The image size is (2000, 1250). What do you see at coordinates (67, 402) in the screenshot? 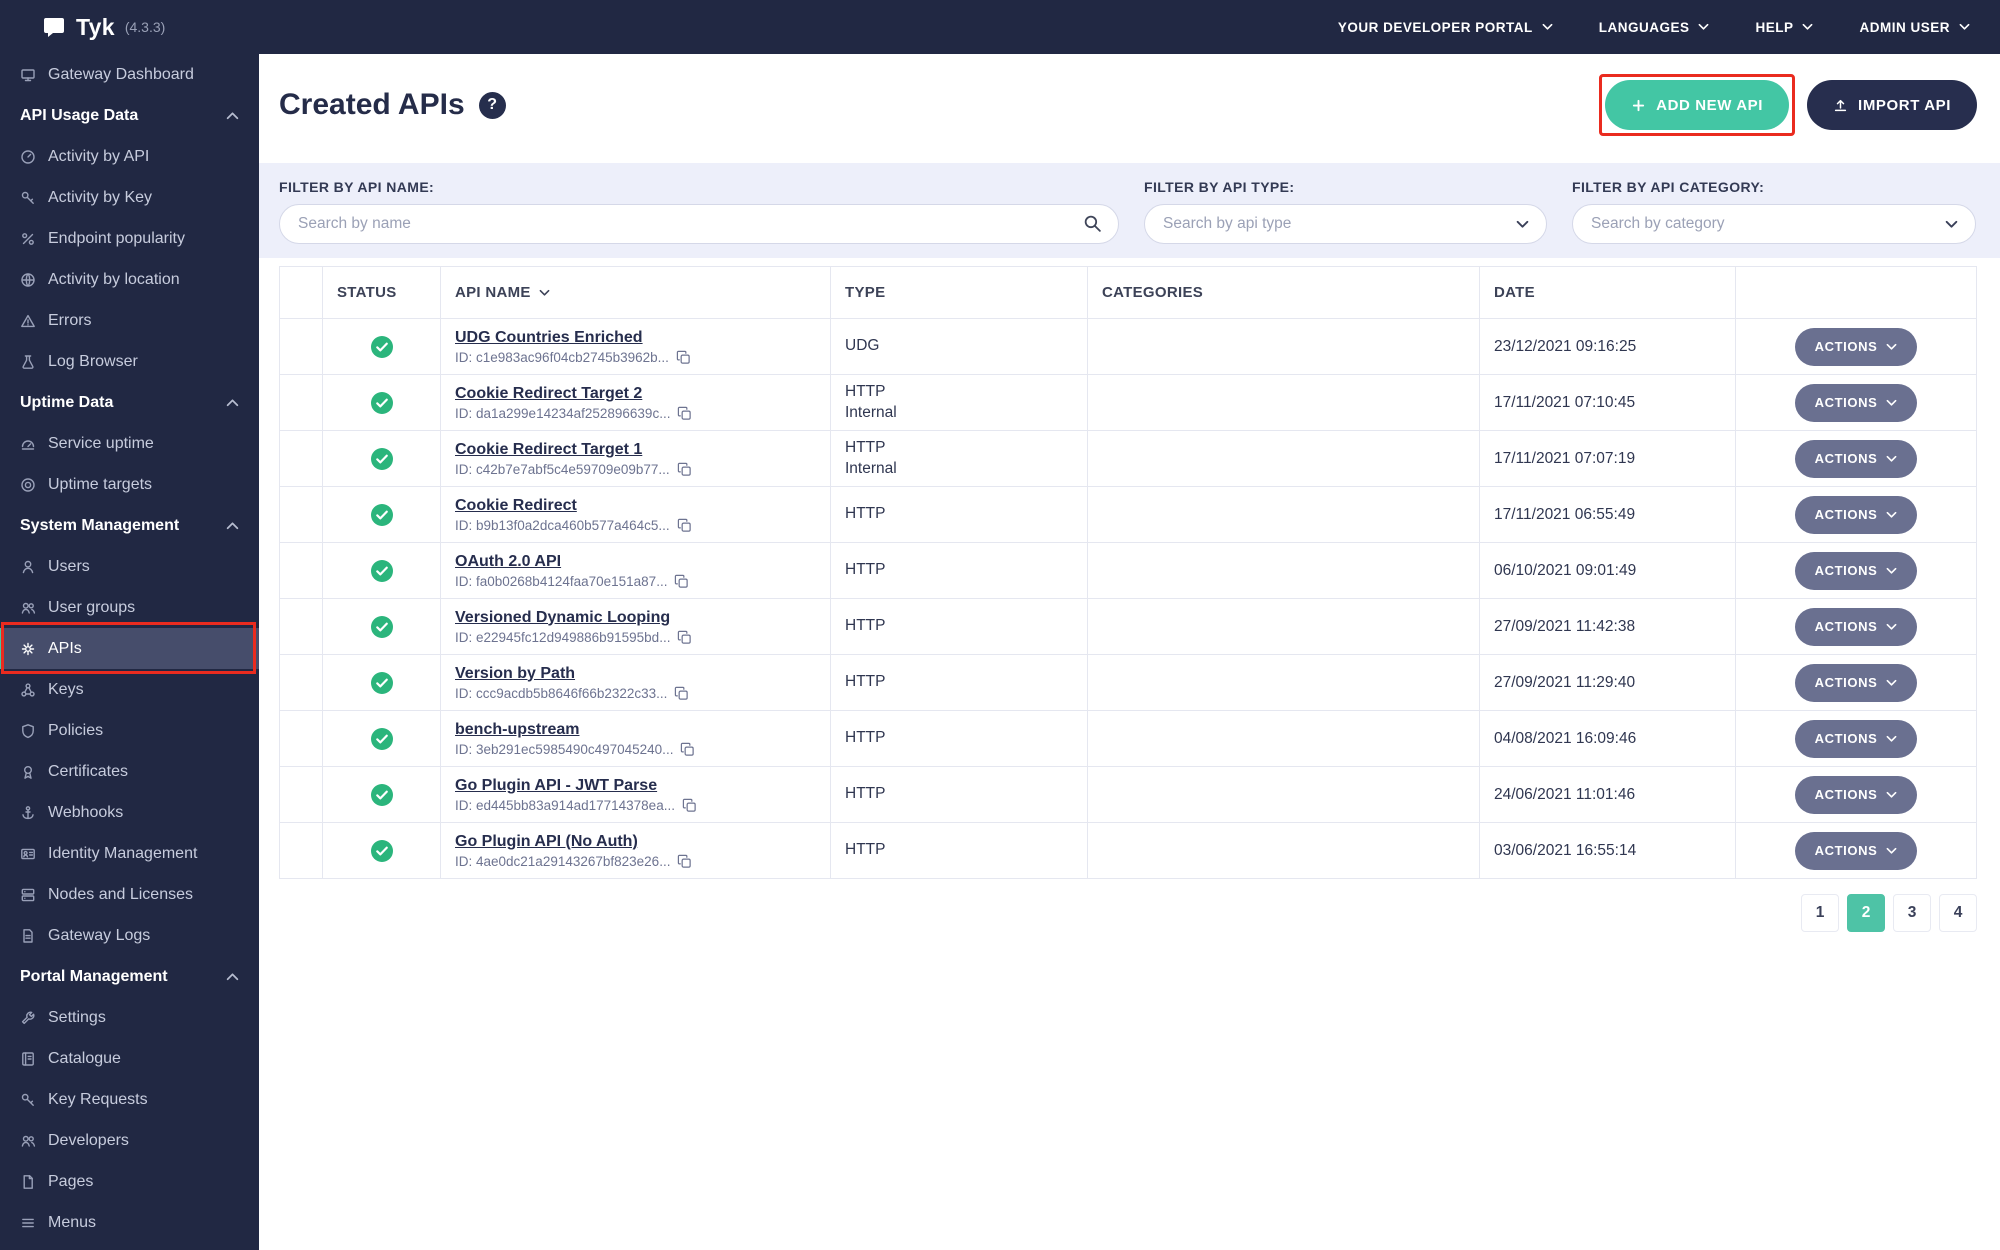
I see `sidebar-section-label: Uptime Data` at bounding box center [67, 402].